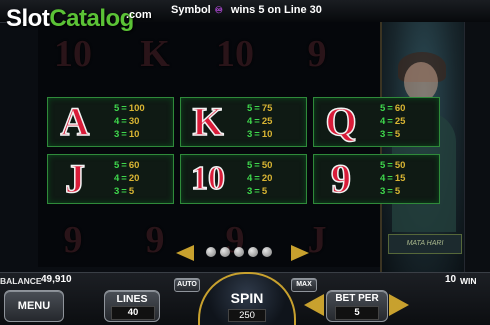 This screenshot has height=325, width=490. I want to click on paytable-cell-k: K 5 = 75 4 = 25 3 = 10, so click(243, 122).